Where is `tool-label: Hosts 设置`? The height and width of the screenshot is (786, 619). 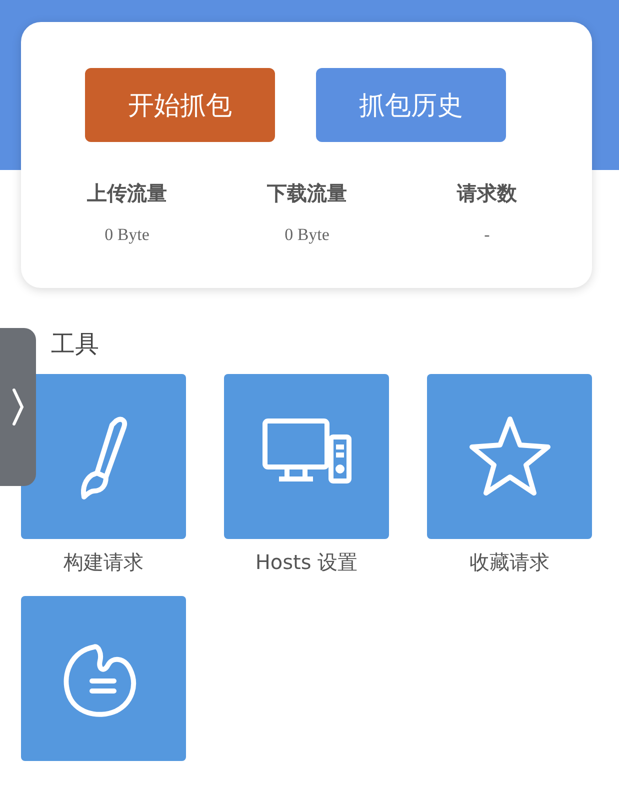 tool-label: Hosts 设置 is located at coordinates (306, 562).